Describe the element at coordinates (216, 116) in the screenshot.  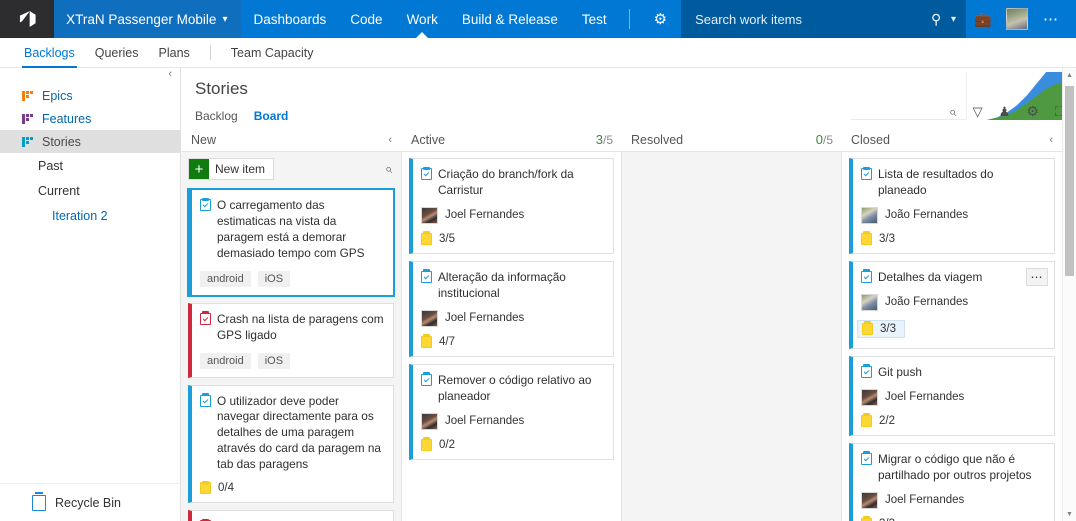
I see `view-tab-backlog: Backlog` at that location.